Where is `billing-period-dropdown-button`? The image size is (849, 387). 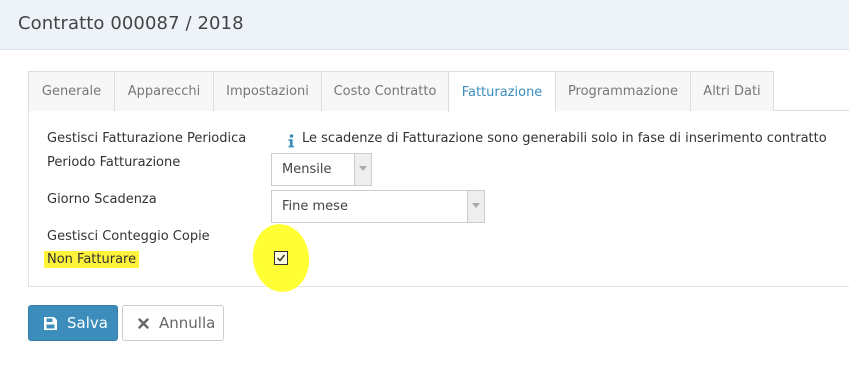
billing-period-dropdown-button is located at coordinates (362, 169).